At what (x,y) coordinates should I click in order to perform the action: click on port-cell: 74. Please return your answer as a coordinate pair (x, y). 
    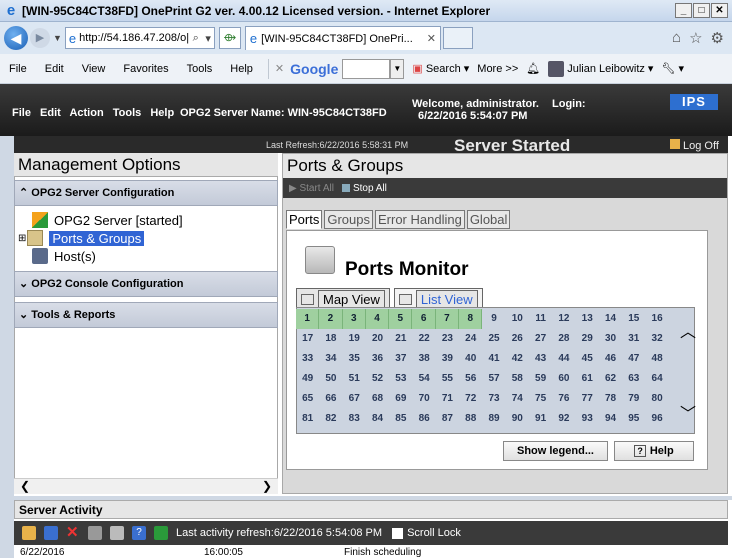
    Looking at the image, I should click on (517, 399).